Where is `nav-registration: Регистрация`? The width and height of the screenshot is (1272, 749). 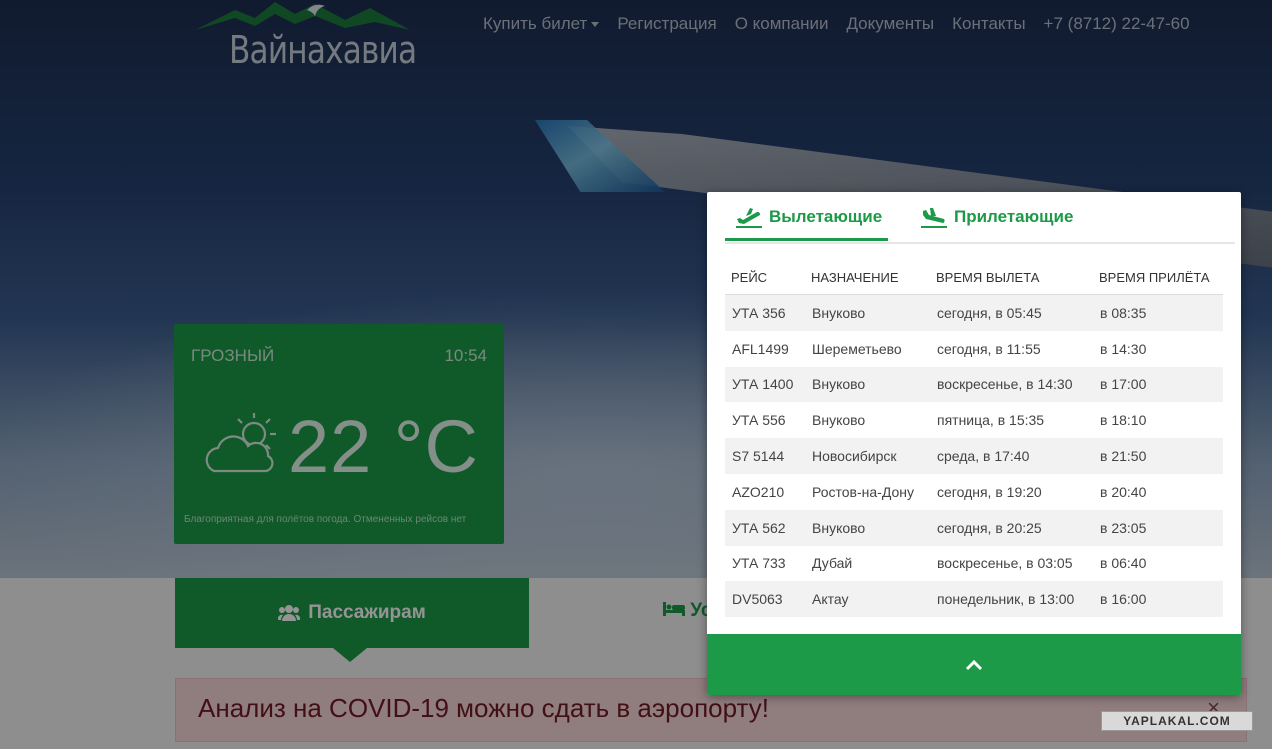 nav-registration: Регистрация is located at coordinates (666, 24).